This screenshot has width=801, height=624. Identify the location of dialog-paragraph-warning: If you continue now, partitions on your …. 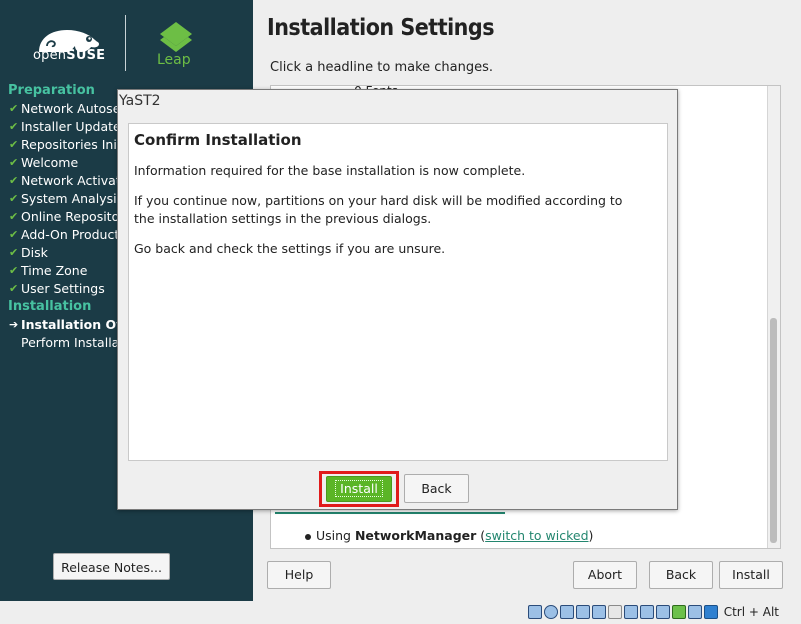
(378, 209).